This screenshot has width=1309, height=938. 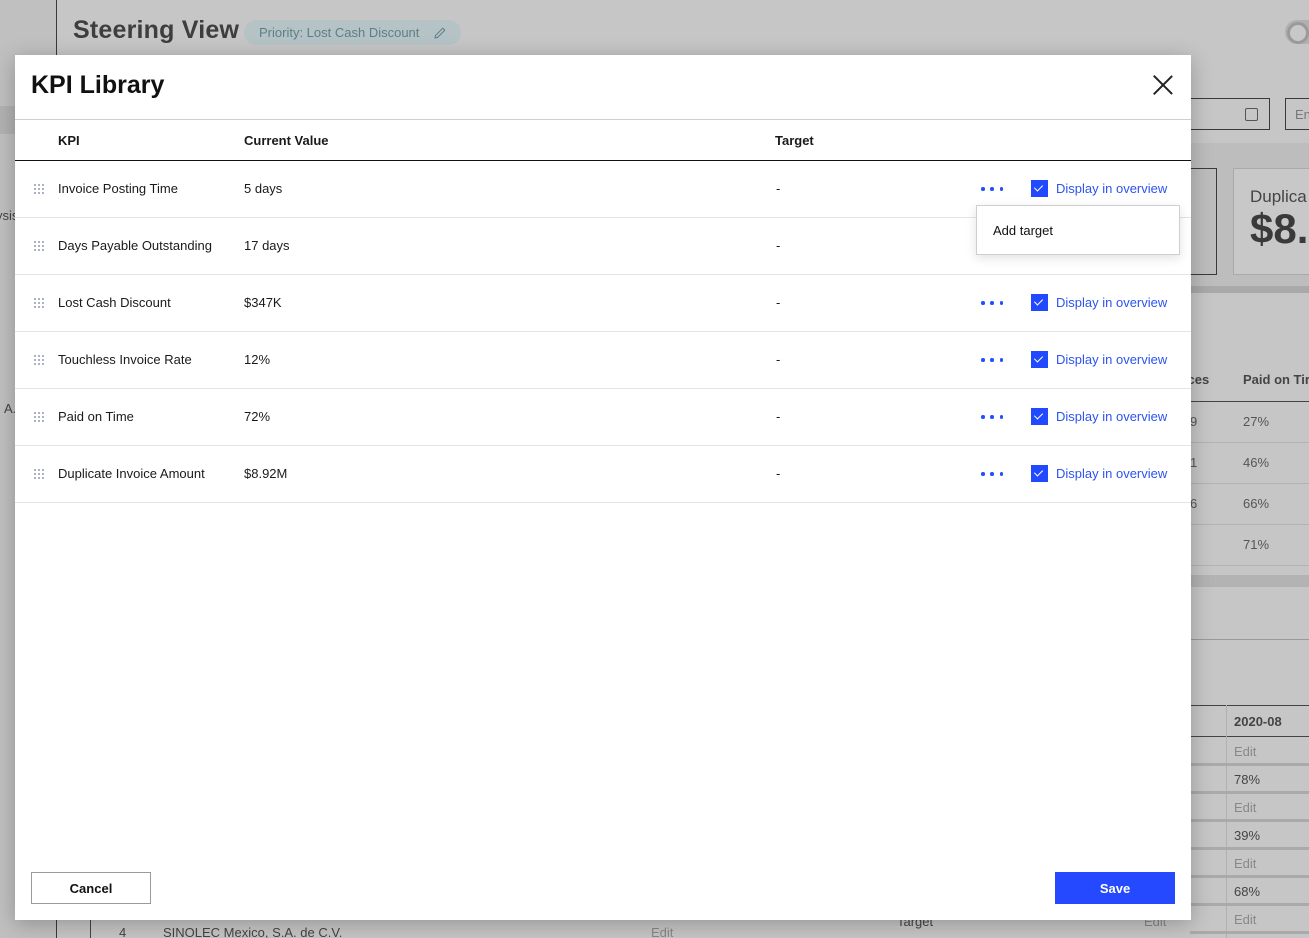 What do you see at coordinates (603, 417) in the screenshot?
I see `kpi-row: Paid on Time 72% - Display in overview` at bounding box center [603, 417].